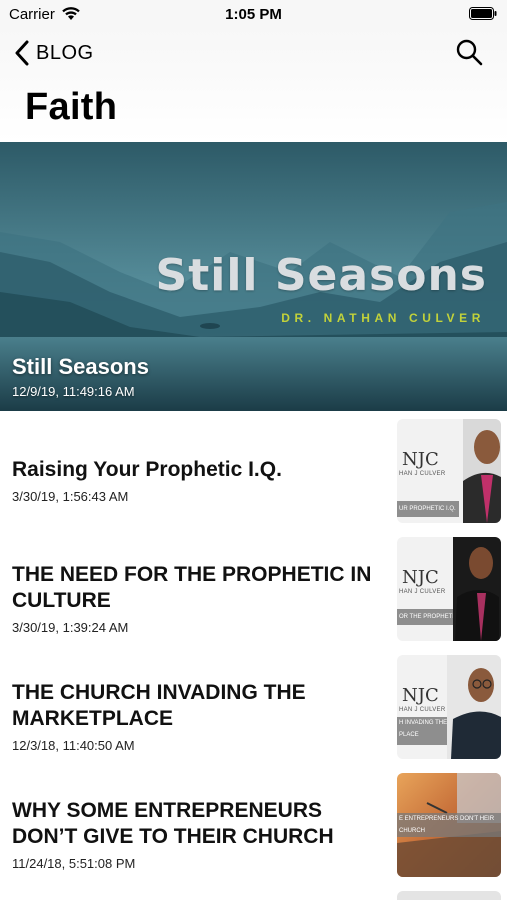  What do you see at coordinates (80, 366) in the screenshot?
I see `featured-post-title: Still Seasons` at bounding box center [80, 366].